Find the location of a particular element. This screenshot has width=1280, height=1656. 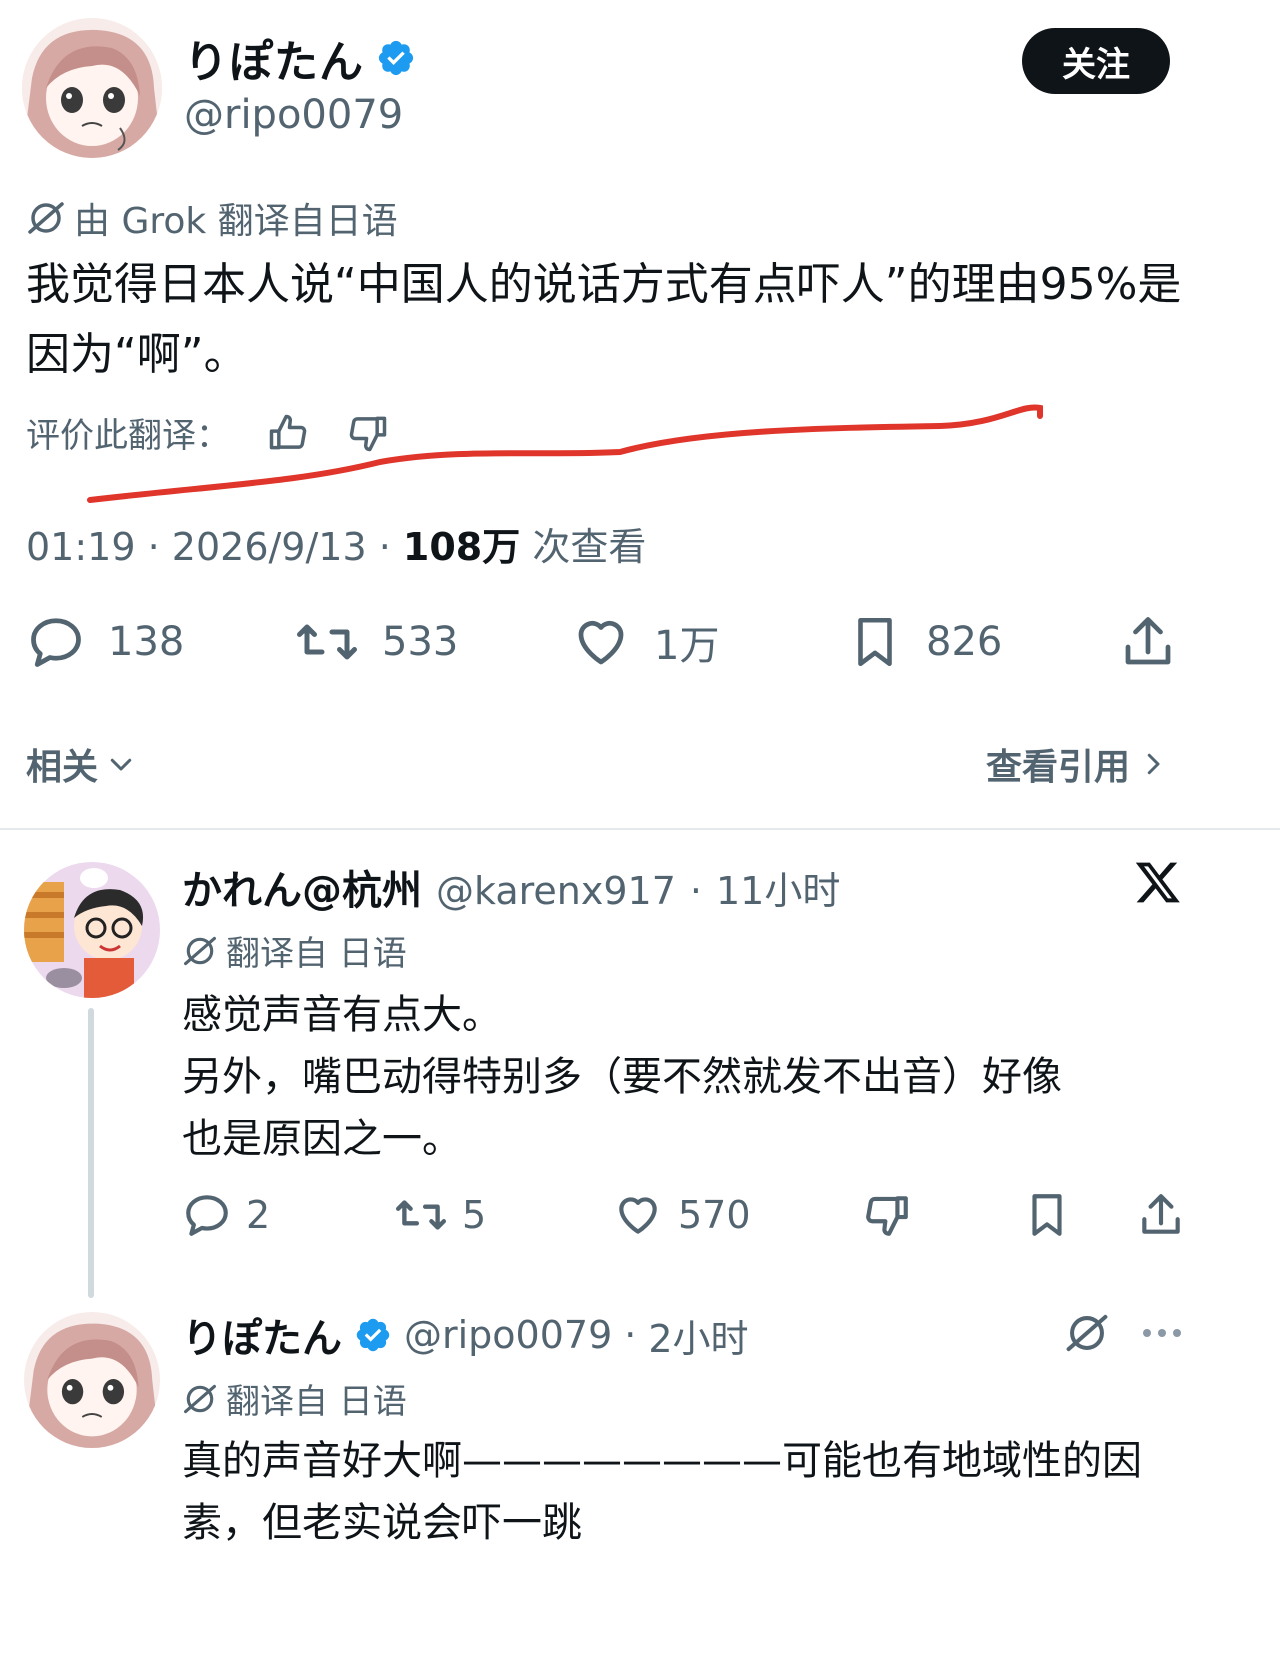

translation-note: 由 Grok 翻译自日语 is located at coordinates (212, 218).